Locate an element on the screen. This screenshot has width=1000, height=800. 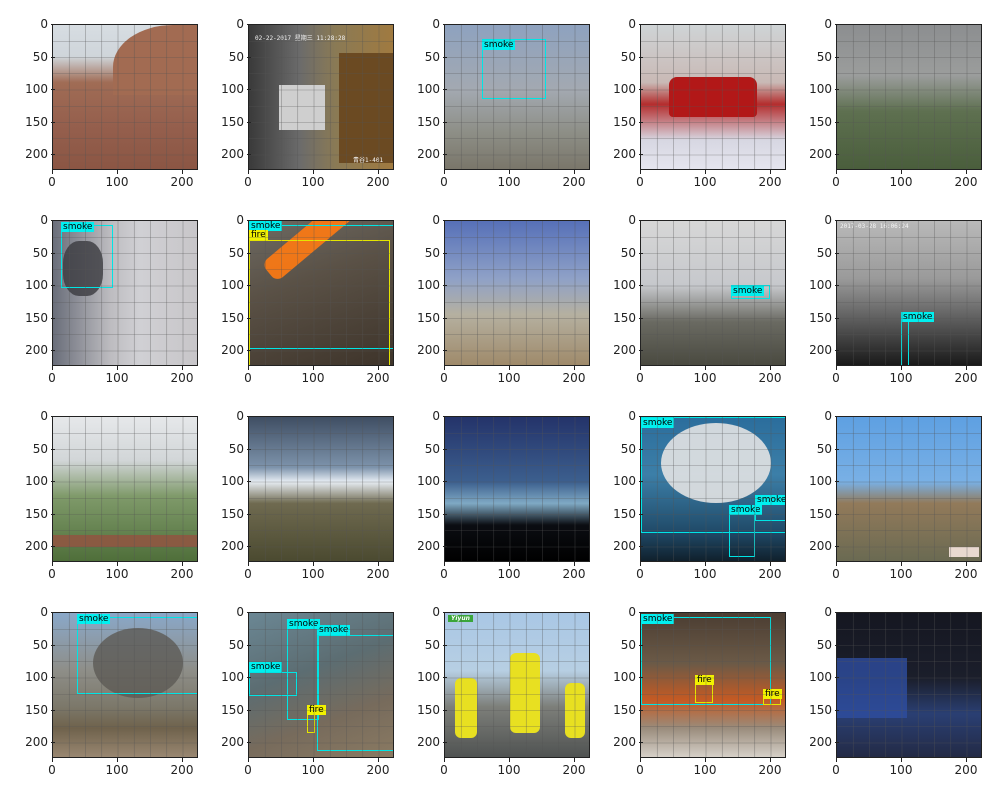
image-forest-fire: smoke fire is located at coordinates (321, 293).